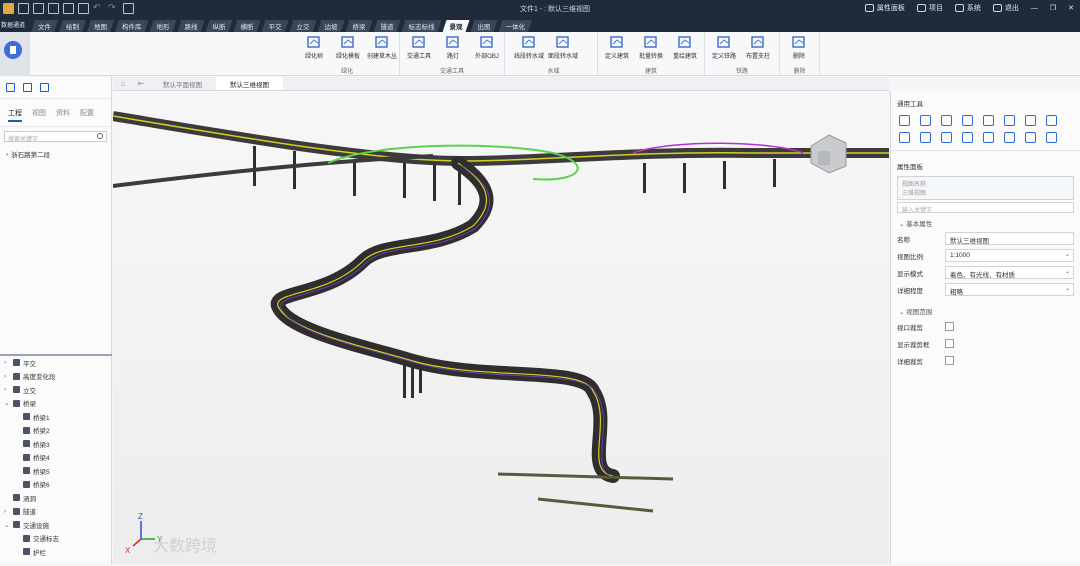 This screenshot has width=1080, height=566. What do you see at coordinates (419, 47) in the screenshot?
I see `ribbon-button-1-0: 交通工具` at bounding box center [419, 47].